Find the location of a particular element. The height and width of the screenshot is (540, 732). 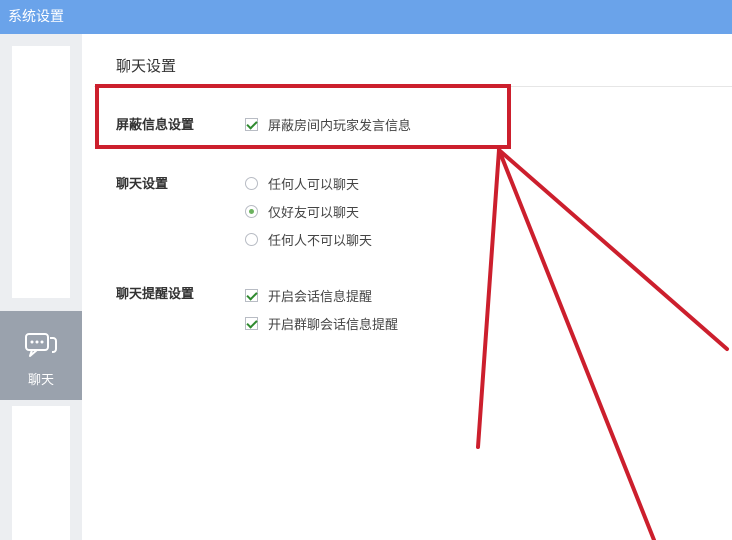

sidebar: 聊天 is located at coordinates (41, 287).